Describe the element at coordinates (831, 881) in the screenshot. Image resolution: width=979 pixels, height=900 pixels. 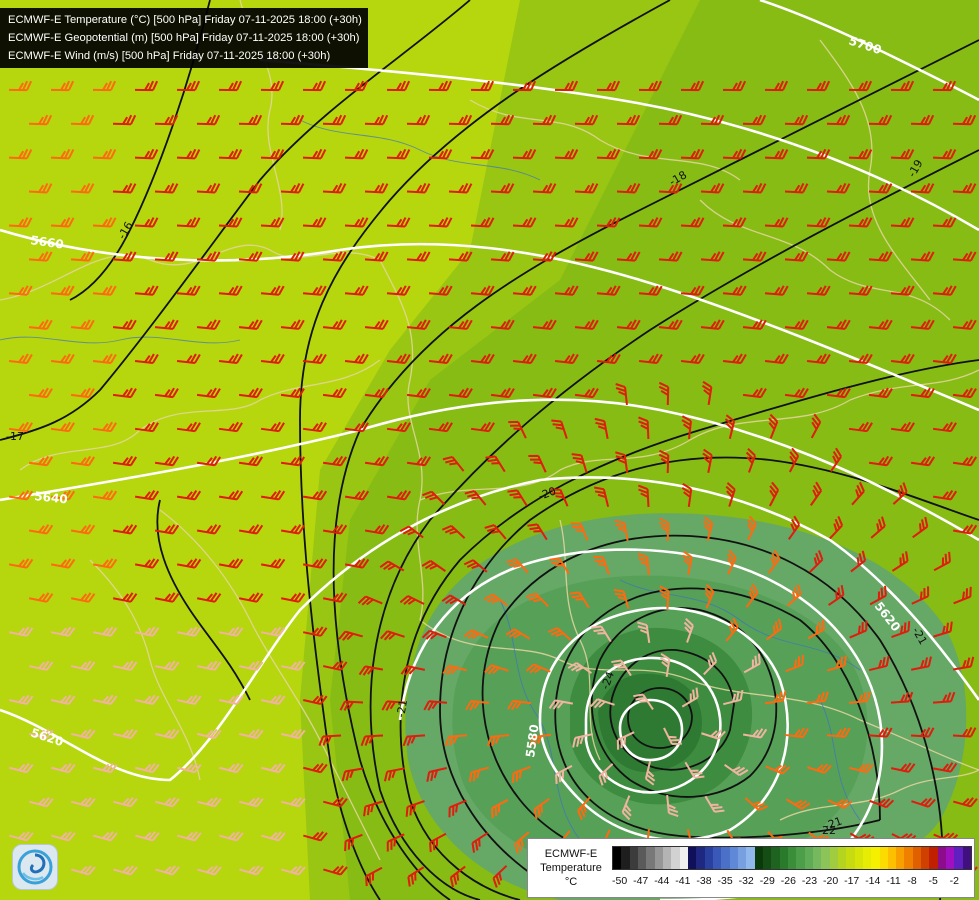
I see `legend-tick: -20` at that location.